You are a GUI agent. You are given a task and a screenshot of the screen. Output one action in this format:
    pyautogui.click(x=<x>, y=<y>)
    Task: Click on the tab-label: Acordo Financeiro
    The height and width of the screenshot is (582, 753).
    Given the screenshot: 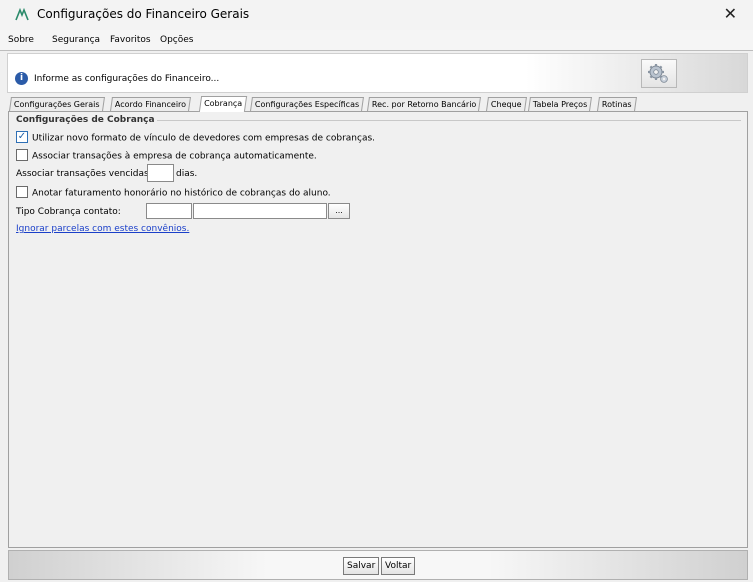 What is the action you would take?
    pyautogui.click(x=150, y=104)
    